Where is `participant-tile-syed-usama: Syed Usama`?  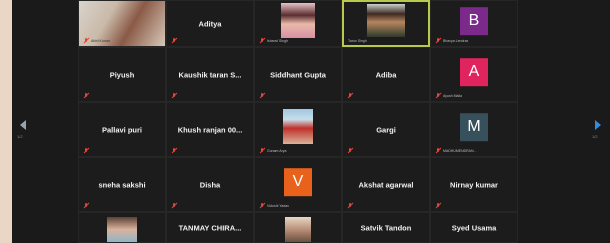 participant-tile-syed-usama: Syed Usama is located at coordinates (474, 227).